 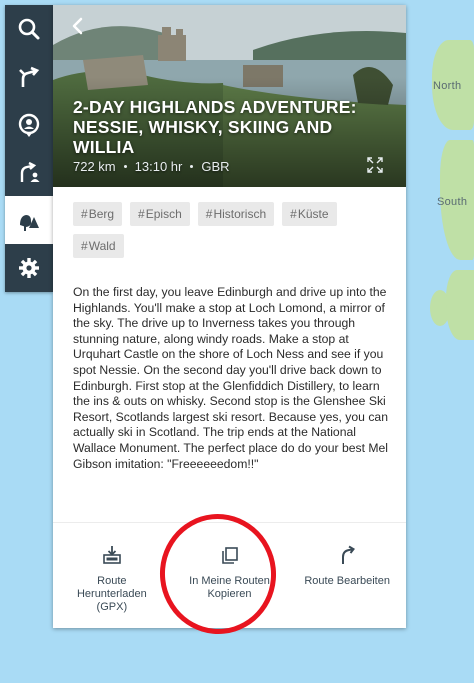 What do you see at coordinates (158, 166) in the screenshot?
I see `route-duration: 13:10 hr` at bounding box center [158, 166].